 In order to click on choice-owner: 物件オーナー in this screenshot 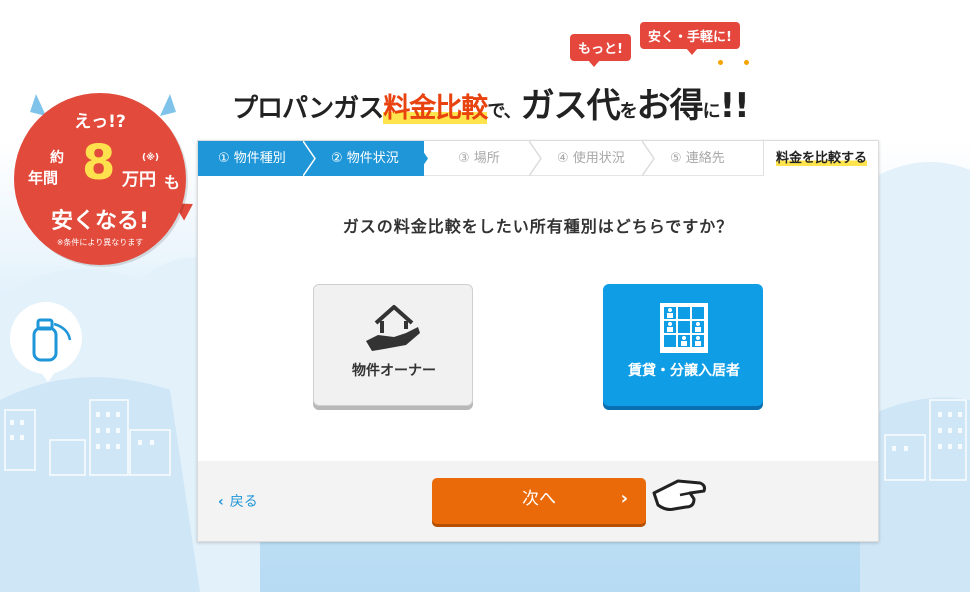, I will do `click(393, 345)`.